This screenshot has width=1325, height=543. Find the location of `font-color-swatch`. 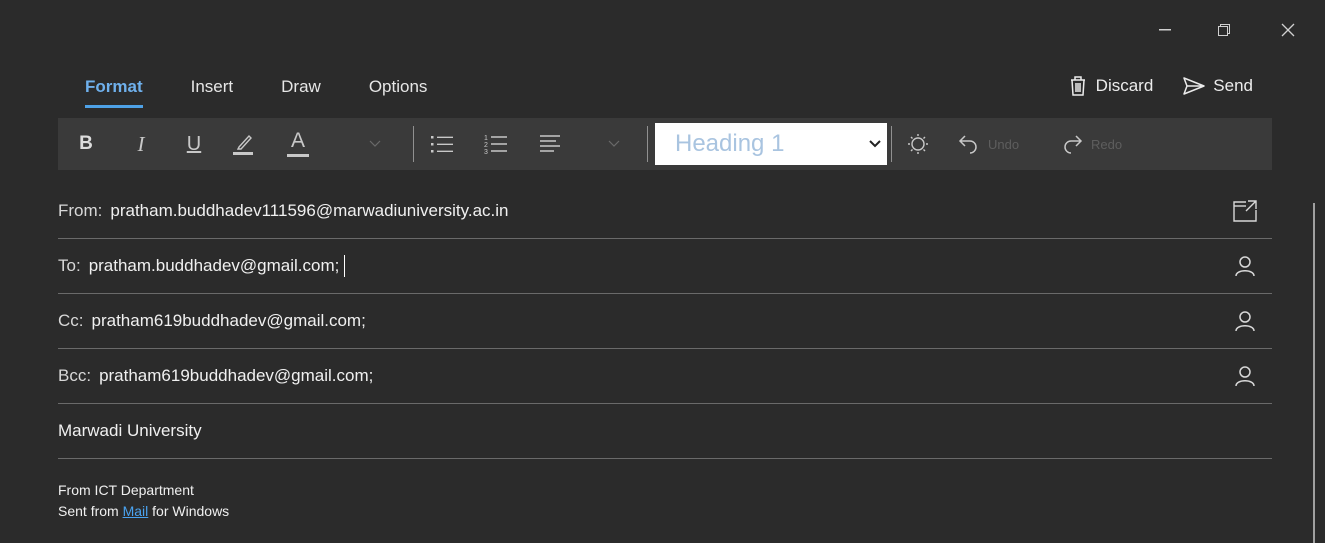

font-color-swatch is located at coordinates (298, 155).